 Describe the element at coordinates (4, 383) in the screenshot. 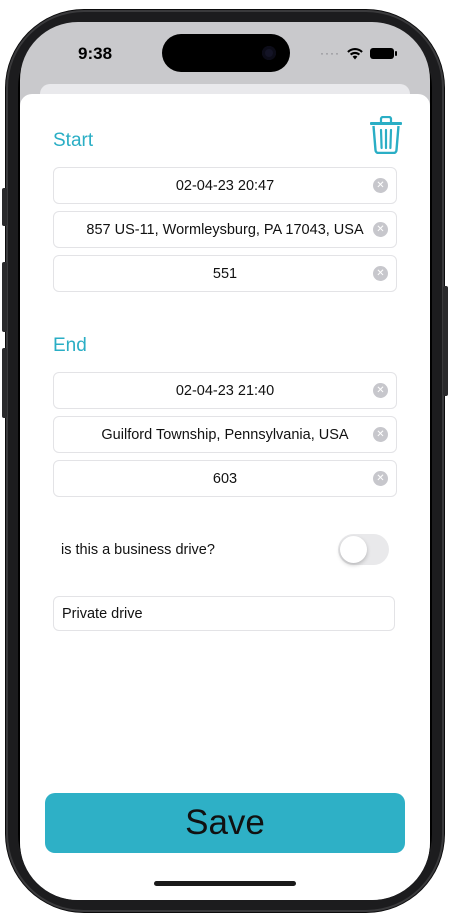

I see `volume-down-button` at that location.